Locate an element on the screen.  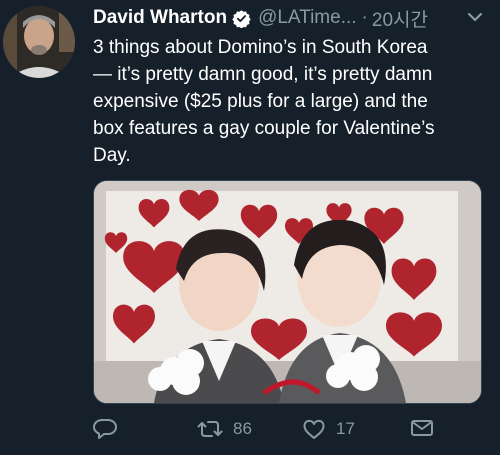
tweet-timestamp: 20시간 is located at coordinates (400, 18).